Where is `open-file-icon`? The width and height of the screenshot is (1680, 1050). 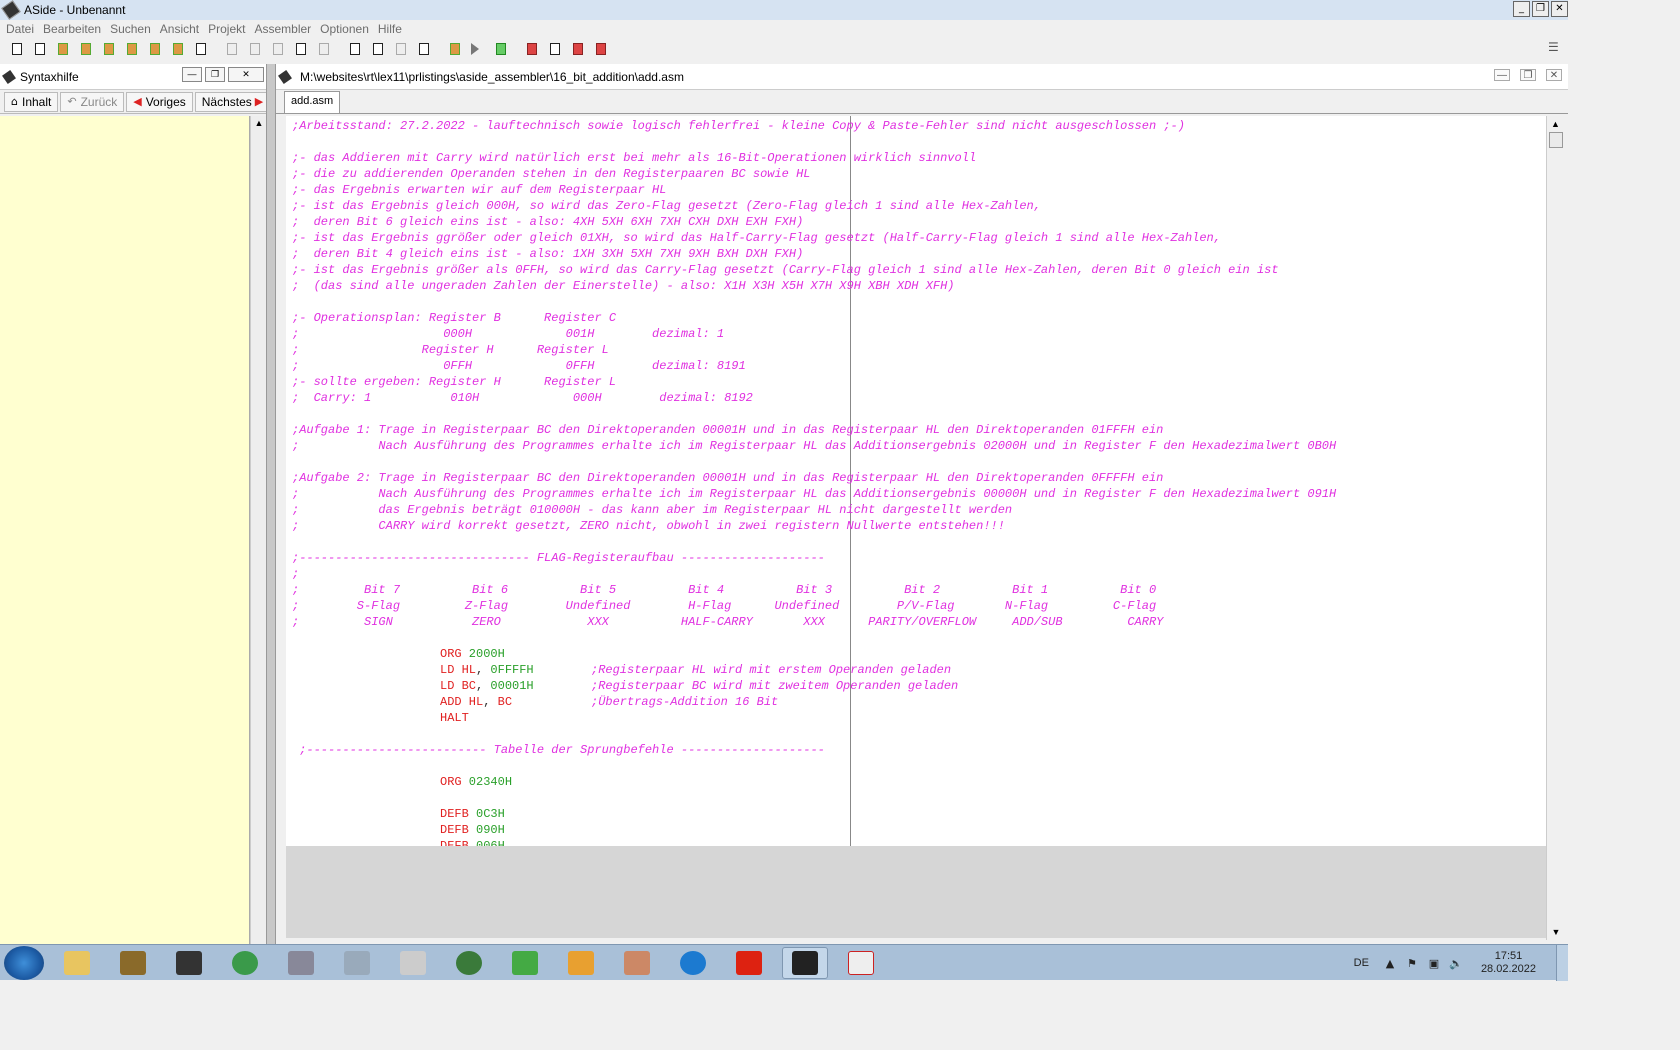 open-file-icon is located at coordinates (108, 49).